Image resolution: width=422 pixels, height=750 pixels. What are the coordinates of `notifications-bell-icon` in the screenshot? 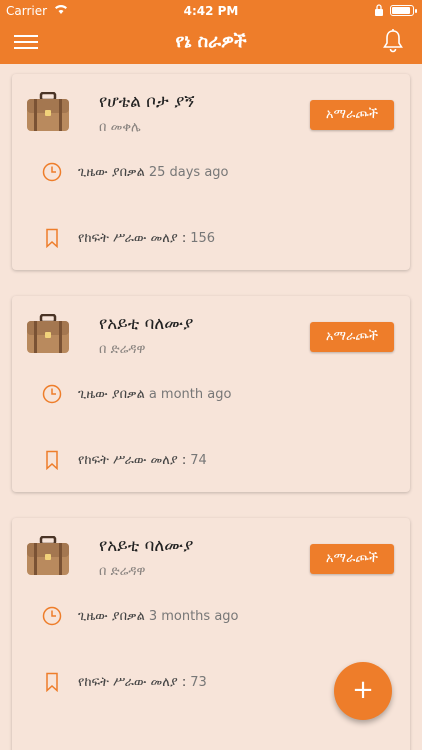 It's located at (393, 41).